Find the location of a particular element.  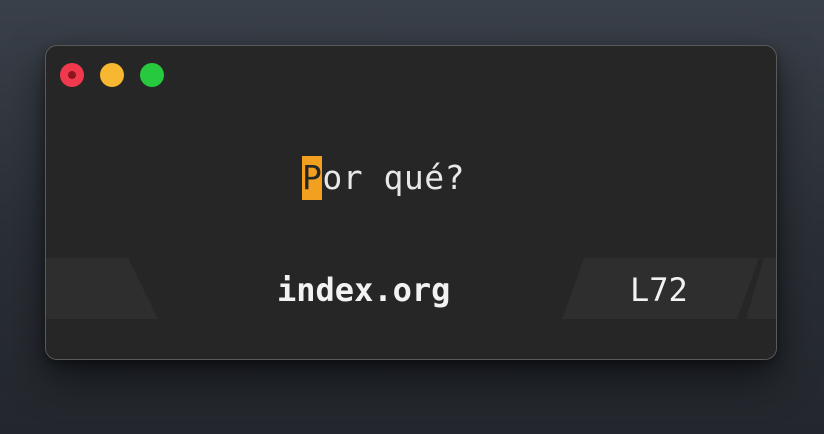

close-button is located at coordinates (72, 75).